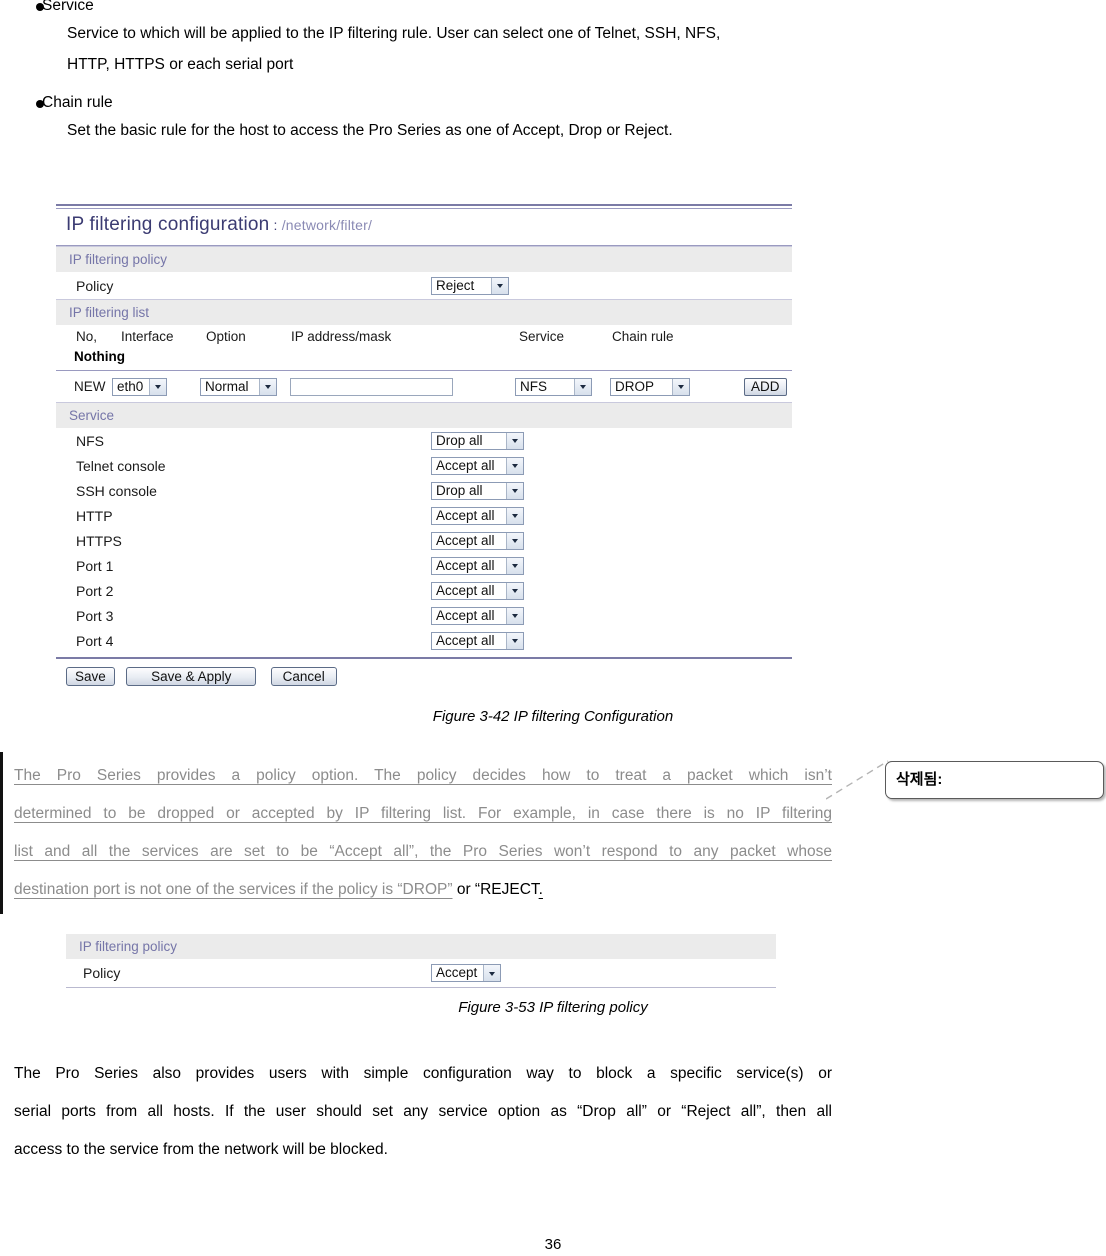 The width and height of the screenshot is (1106, 1256). Describe the element at coordinates (421, 961) in the screenshot. I see `ip-filtering-policy-panel: IP filtering policy Policy Accept` at that location.